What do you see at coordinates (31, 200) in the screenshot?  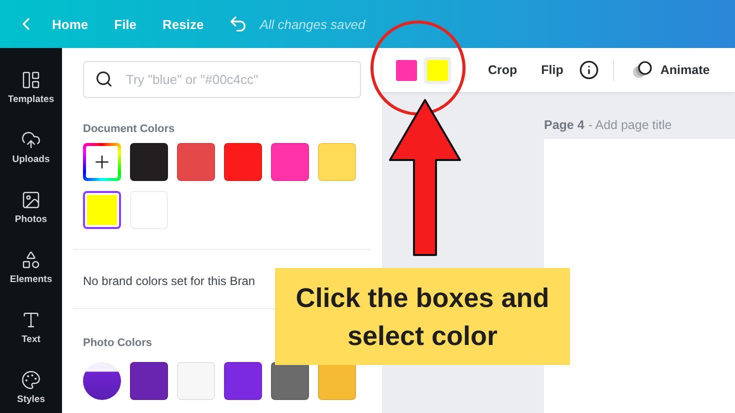 I see `image-icon` at bounding box center [31, 200].